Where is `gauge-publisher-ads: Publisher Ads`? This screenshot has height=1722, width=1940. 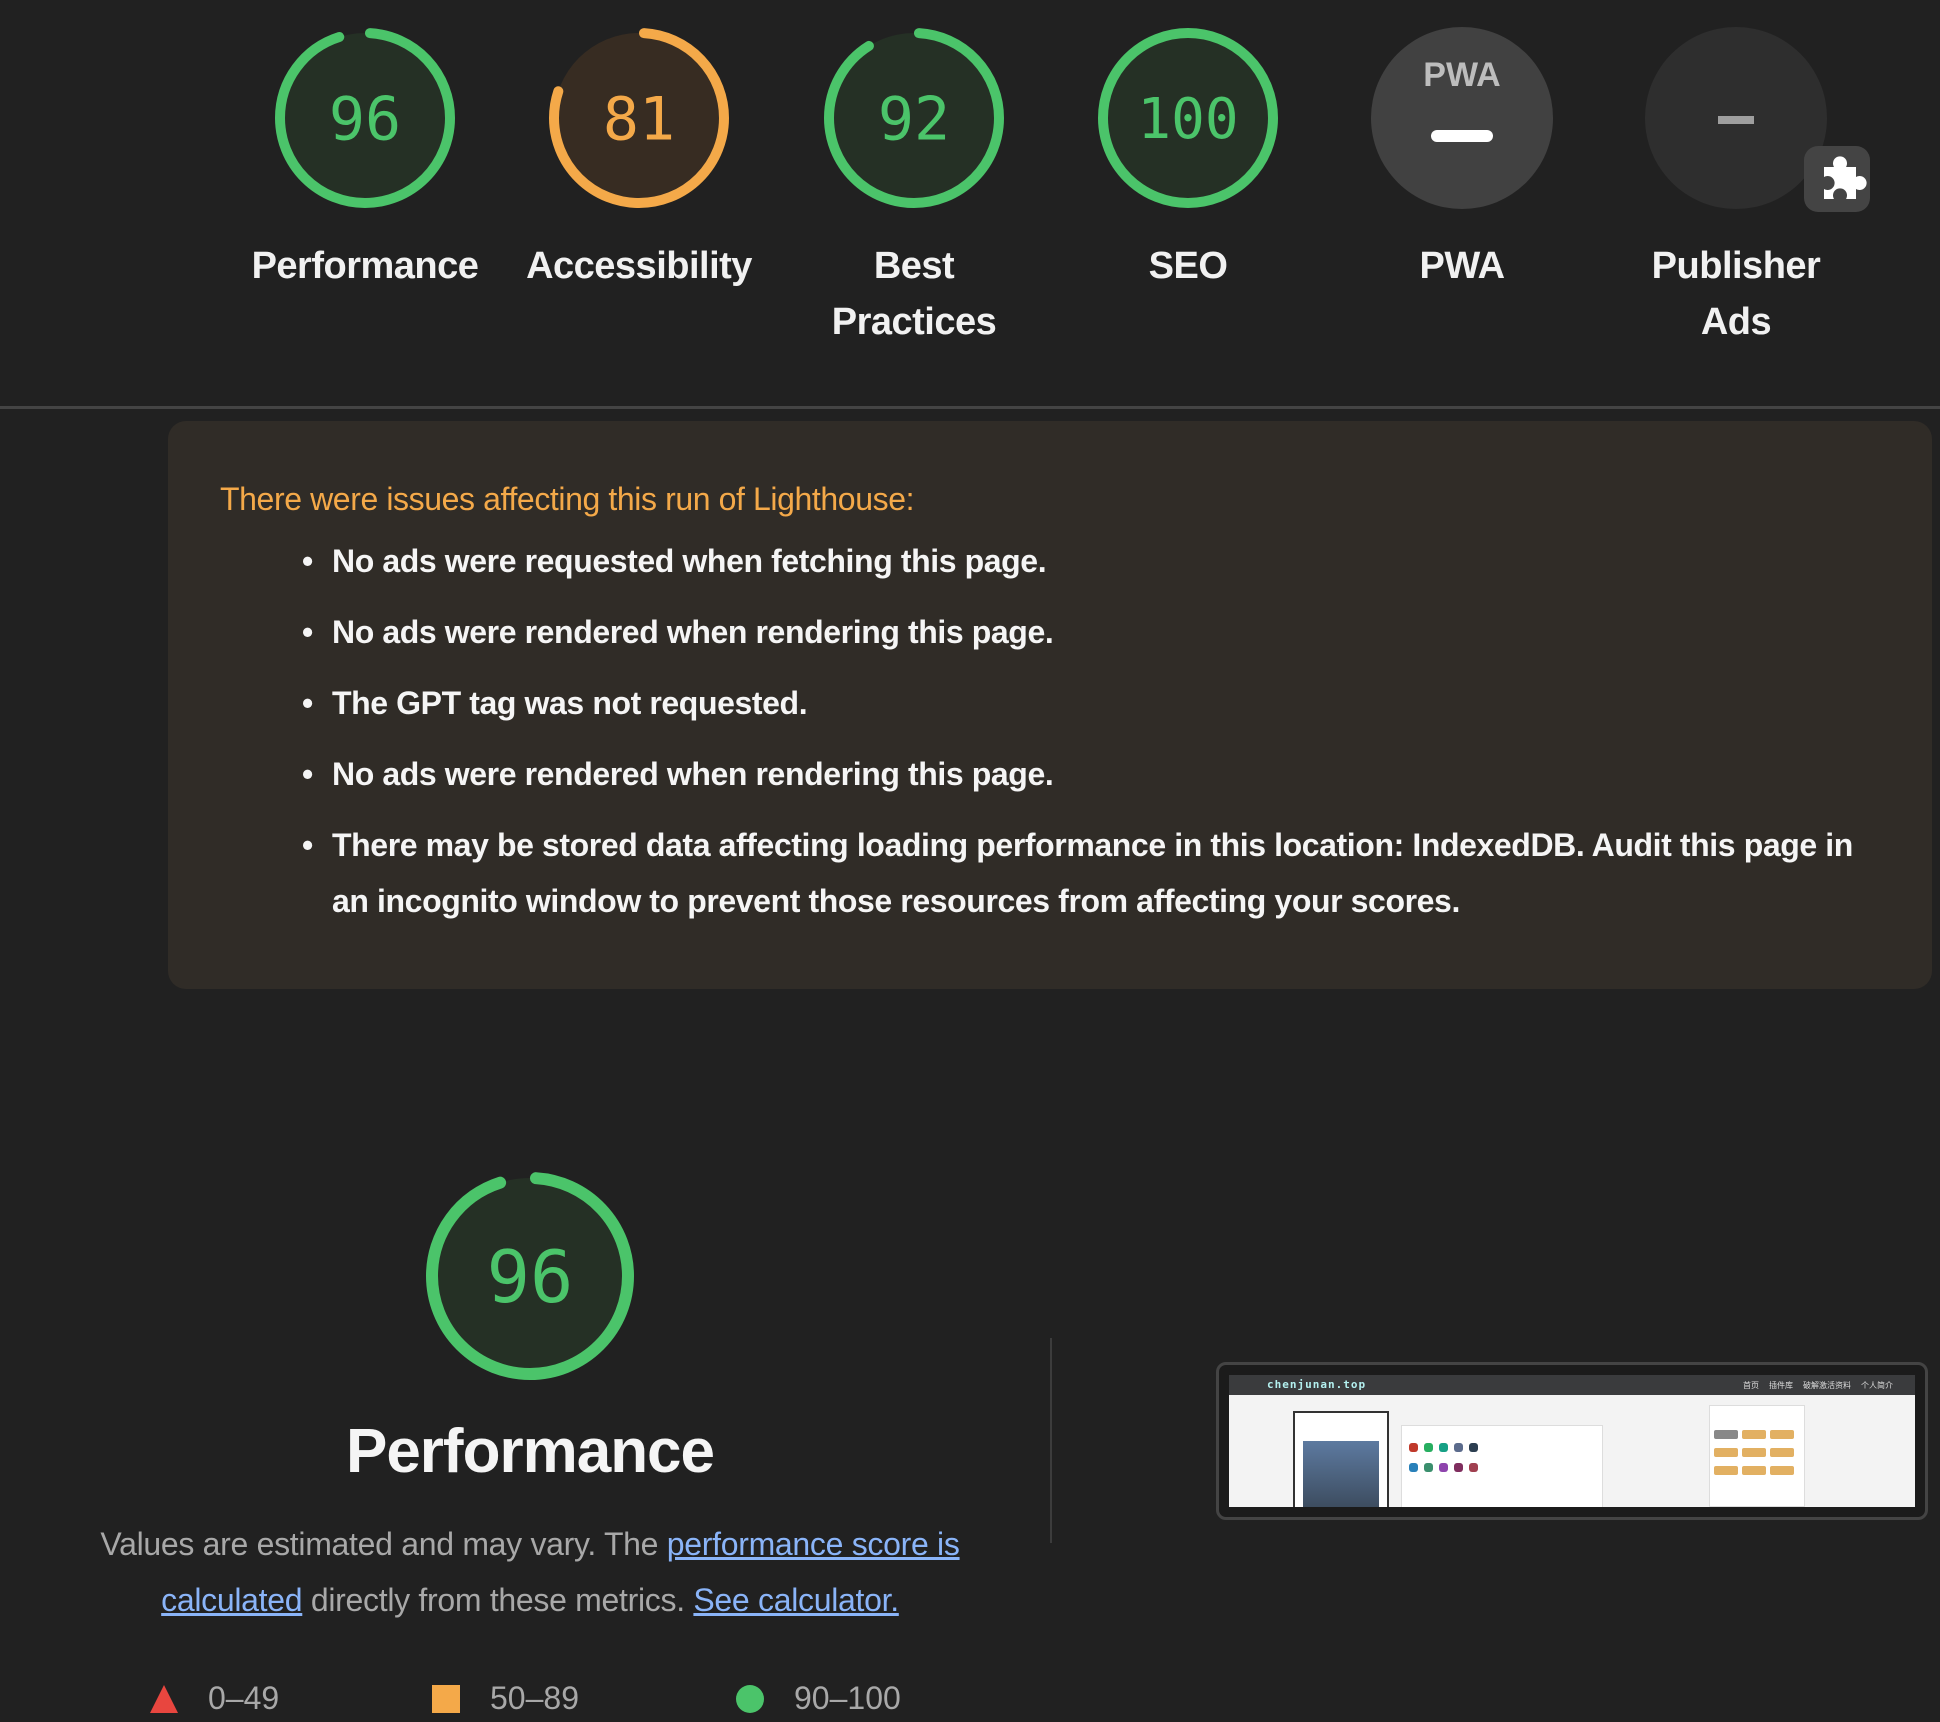 gauge-publisher-ads: Publisher Ads is located at coordinates (1743, 188).